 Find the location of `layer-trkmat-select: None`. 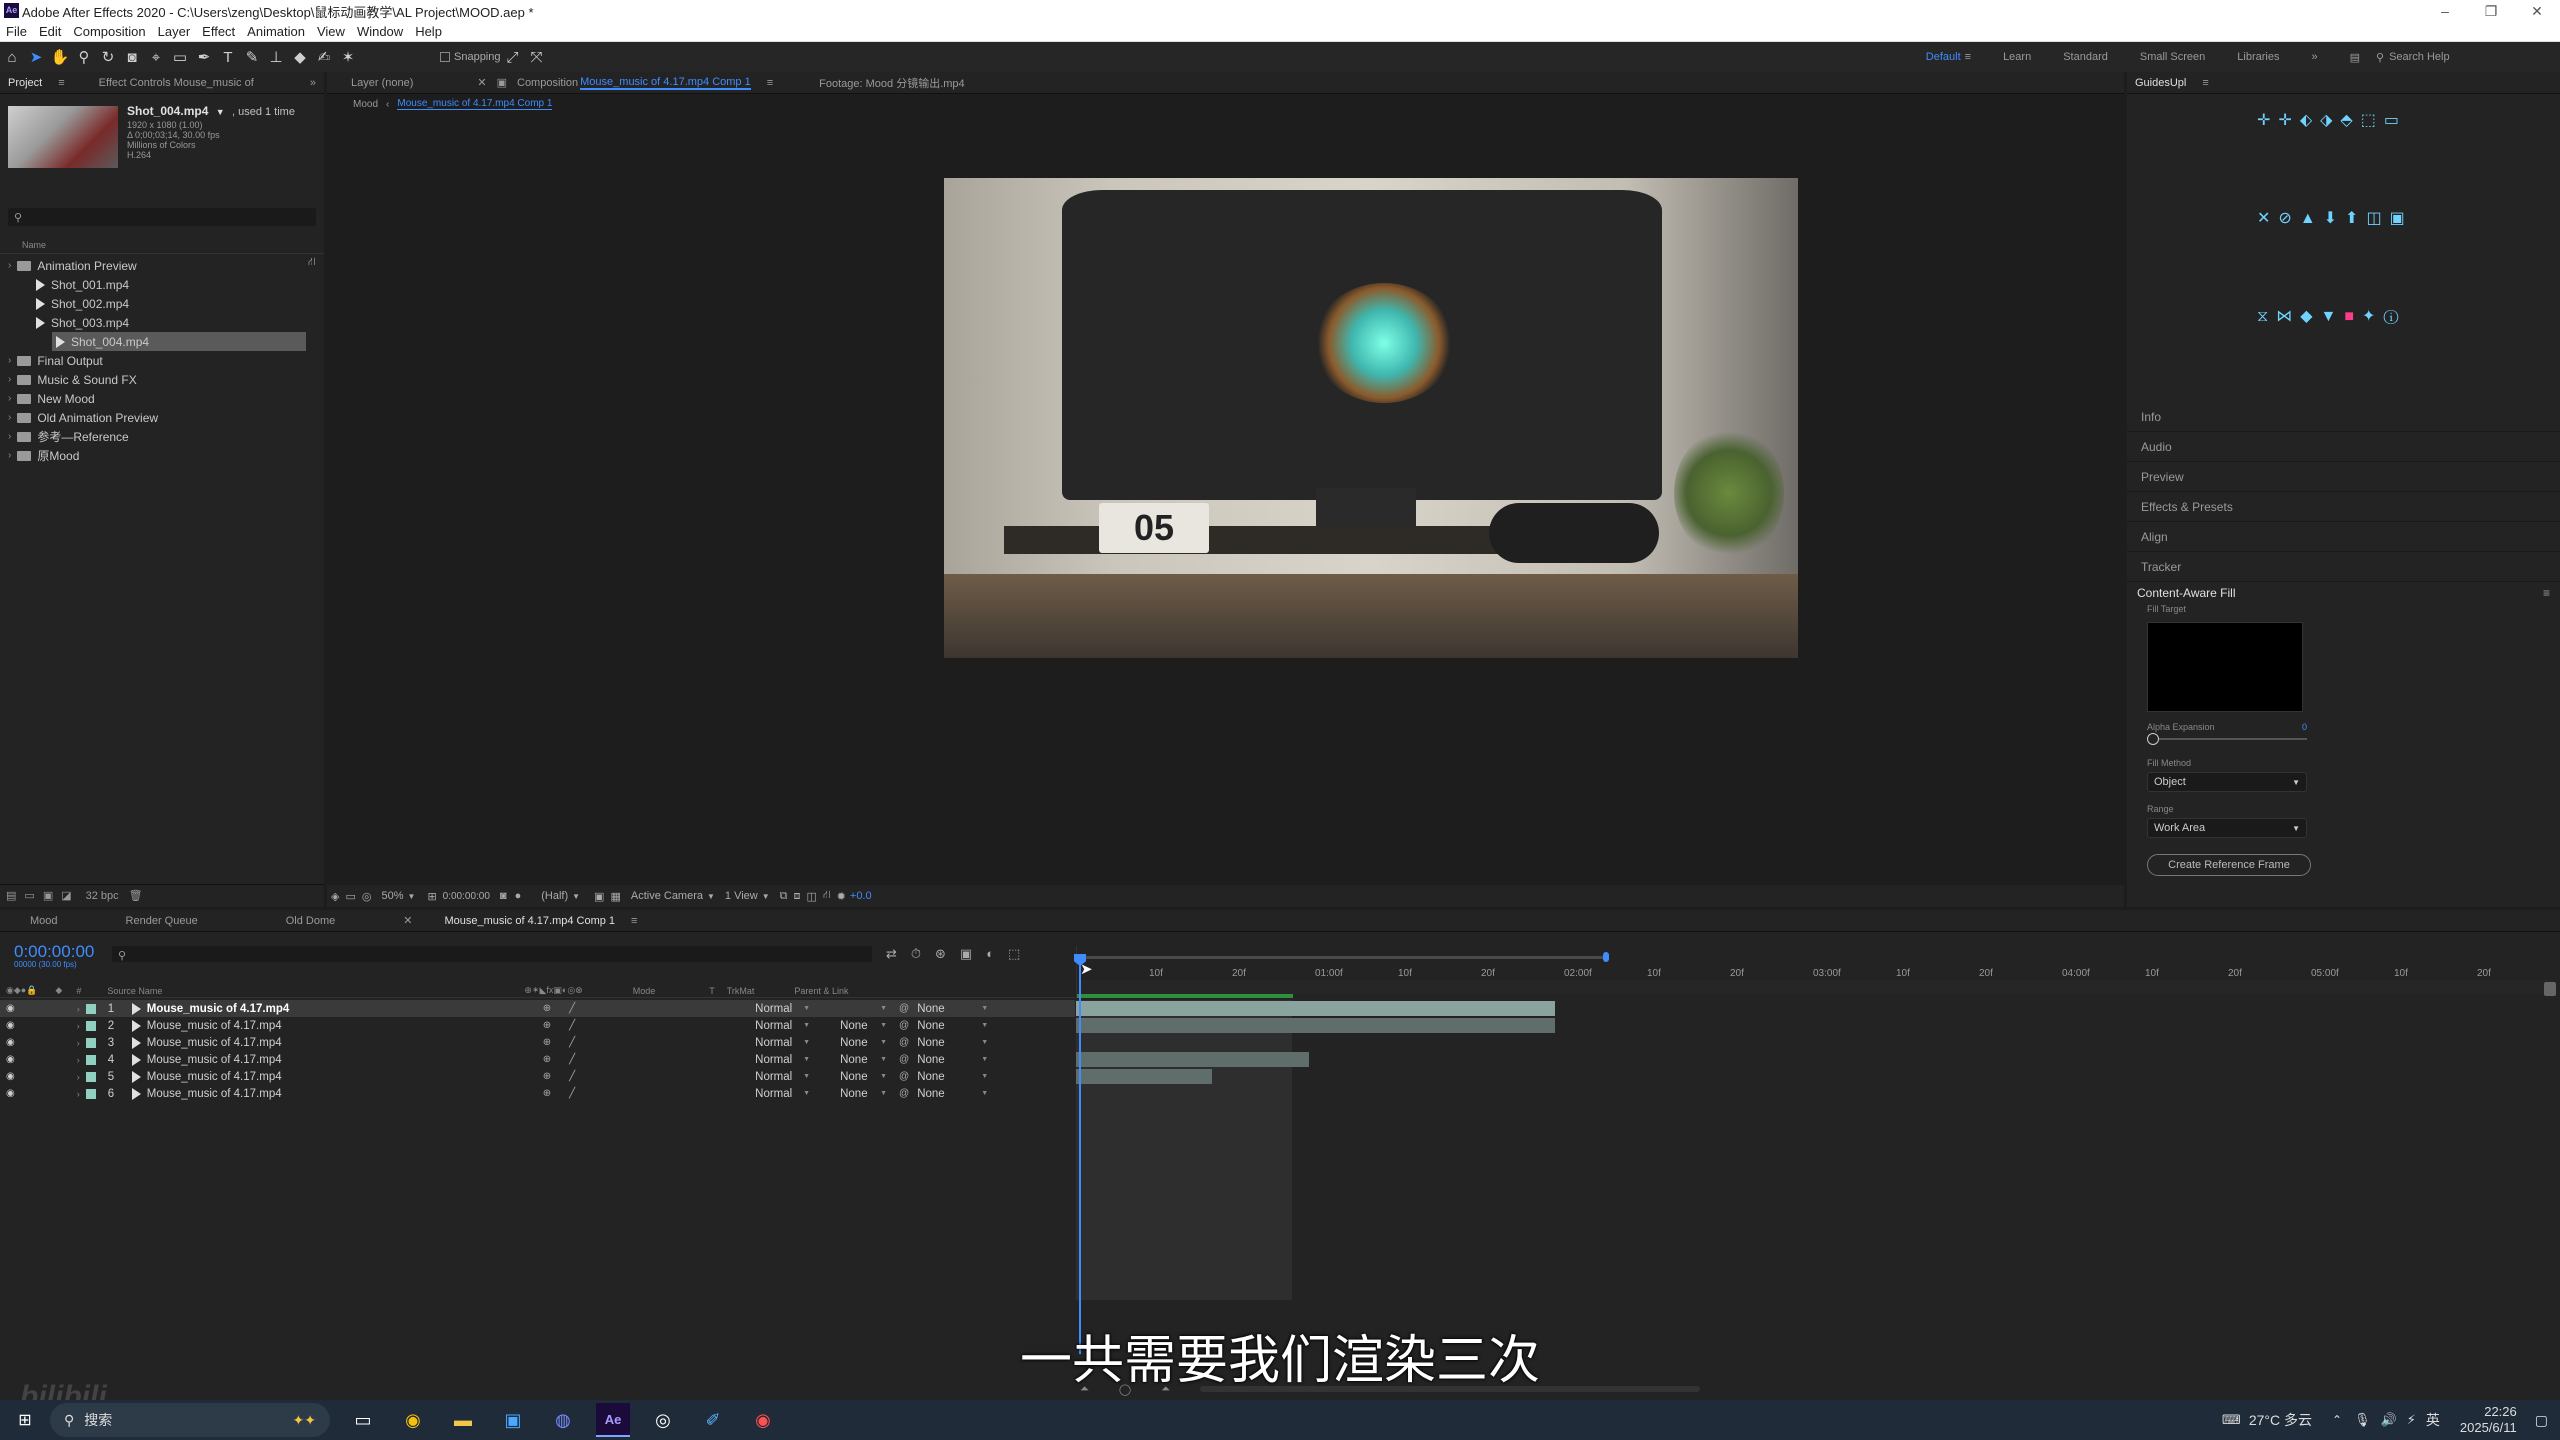

layer-trkmat-select: None is located at coordinates (860, 1043).